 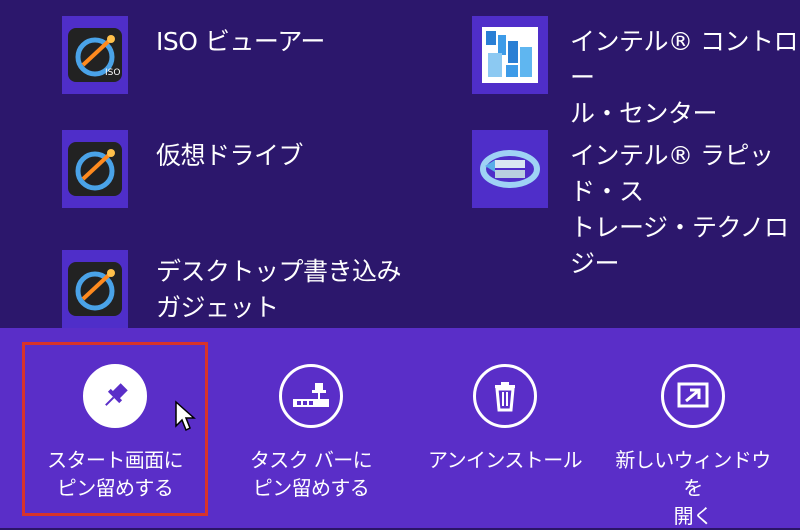 I want to click on svg-text: ISO, so click(x=112, y=73).